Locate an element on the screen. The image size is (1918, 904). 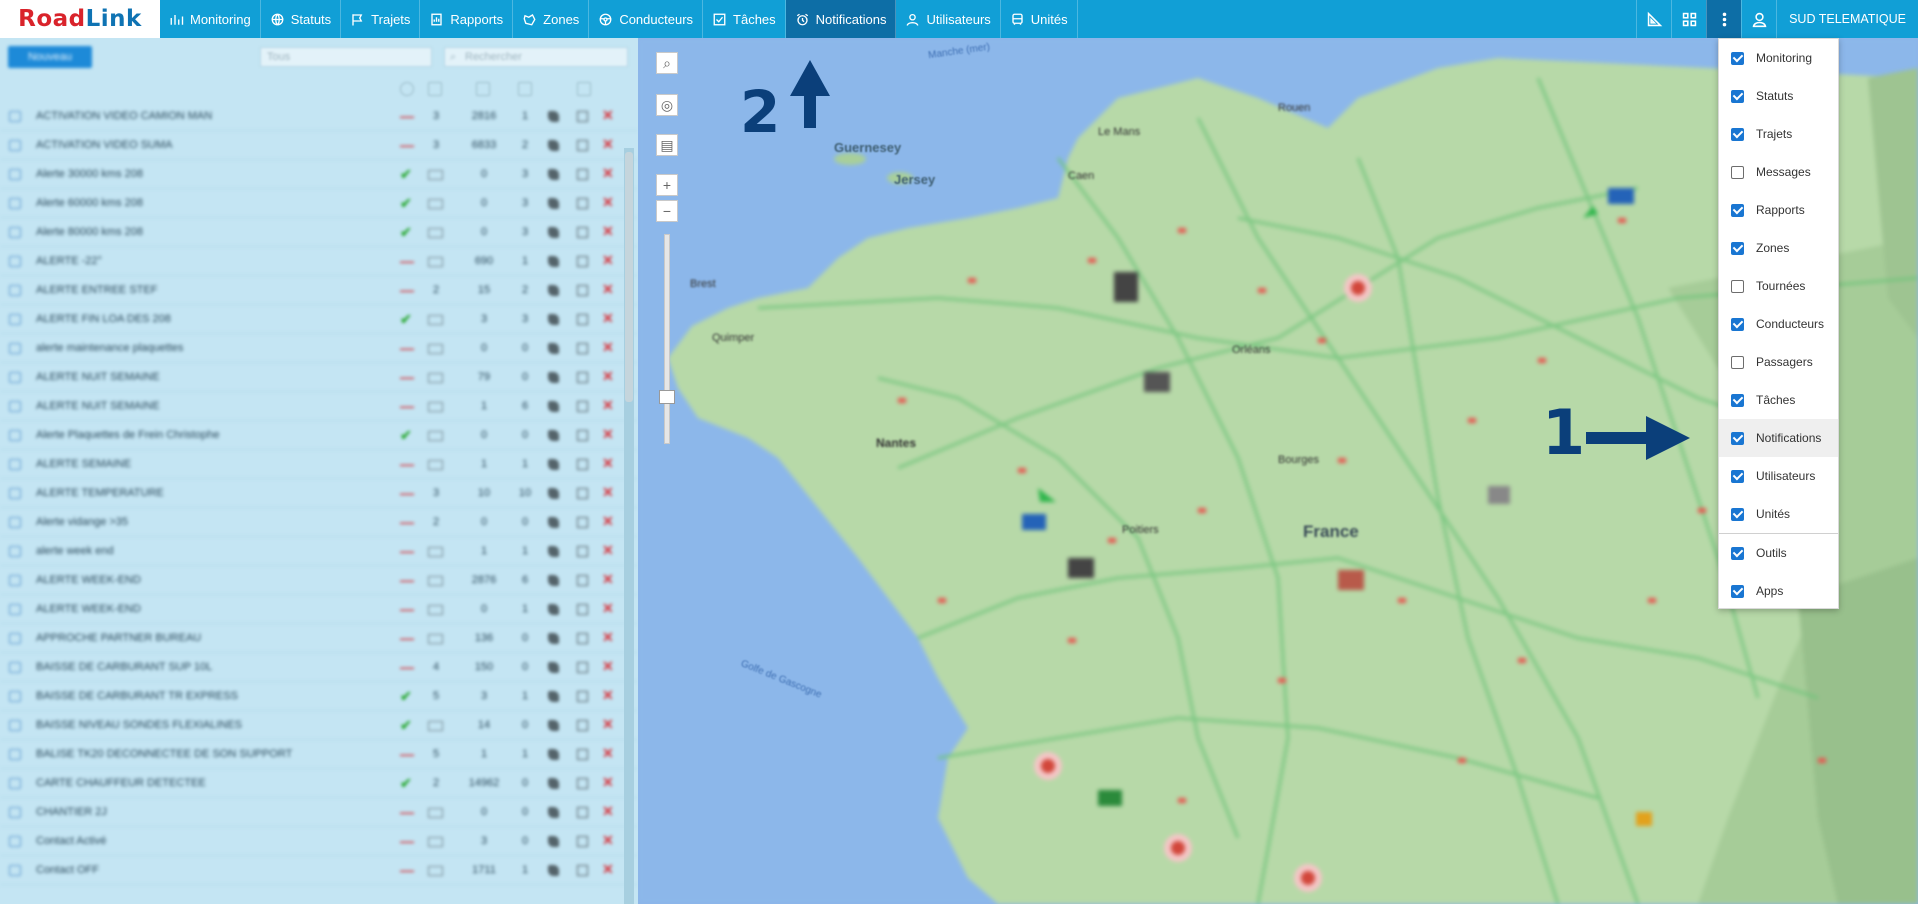
filter-select: Tous is located at coordinates (346, 57).